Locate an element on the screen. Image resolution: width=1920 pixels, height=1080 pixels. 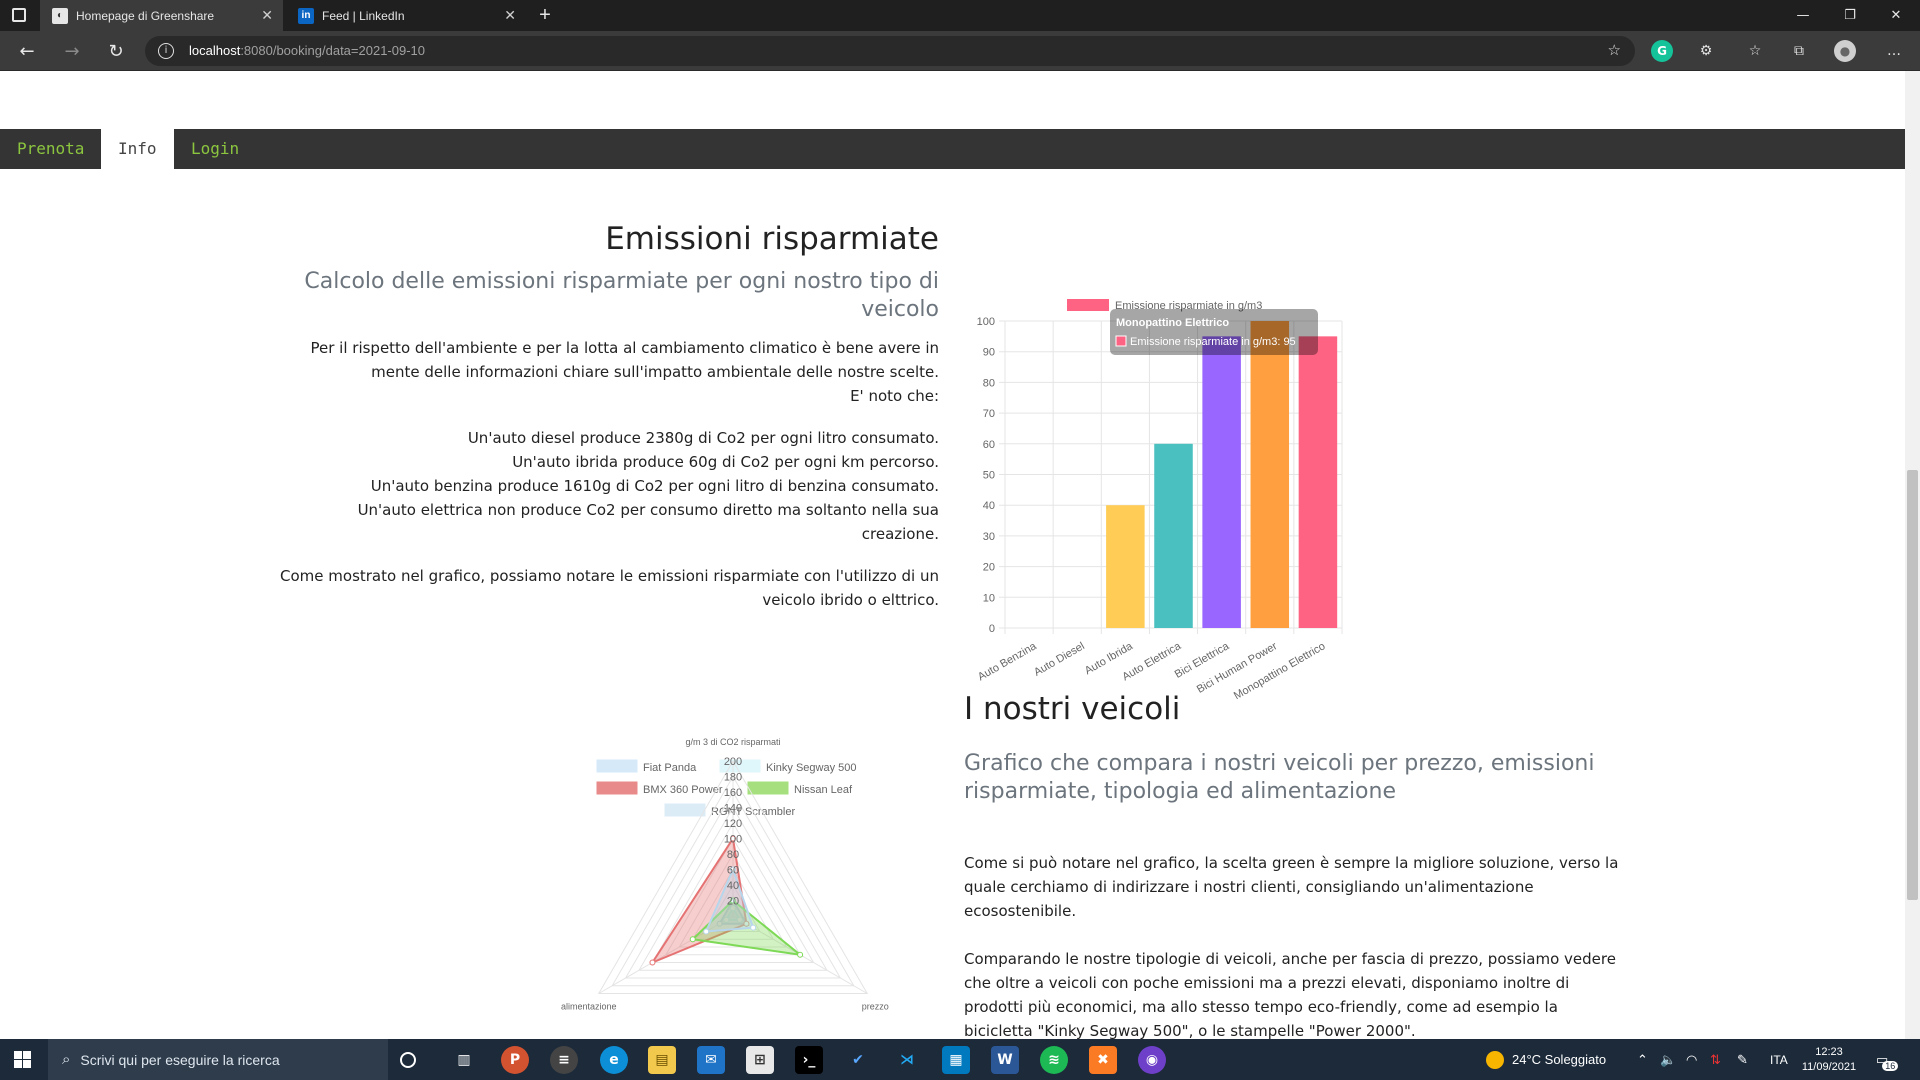
y-tick-label: 90 is located at coordinates (989, 353).